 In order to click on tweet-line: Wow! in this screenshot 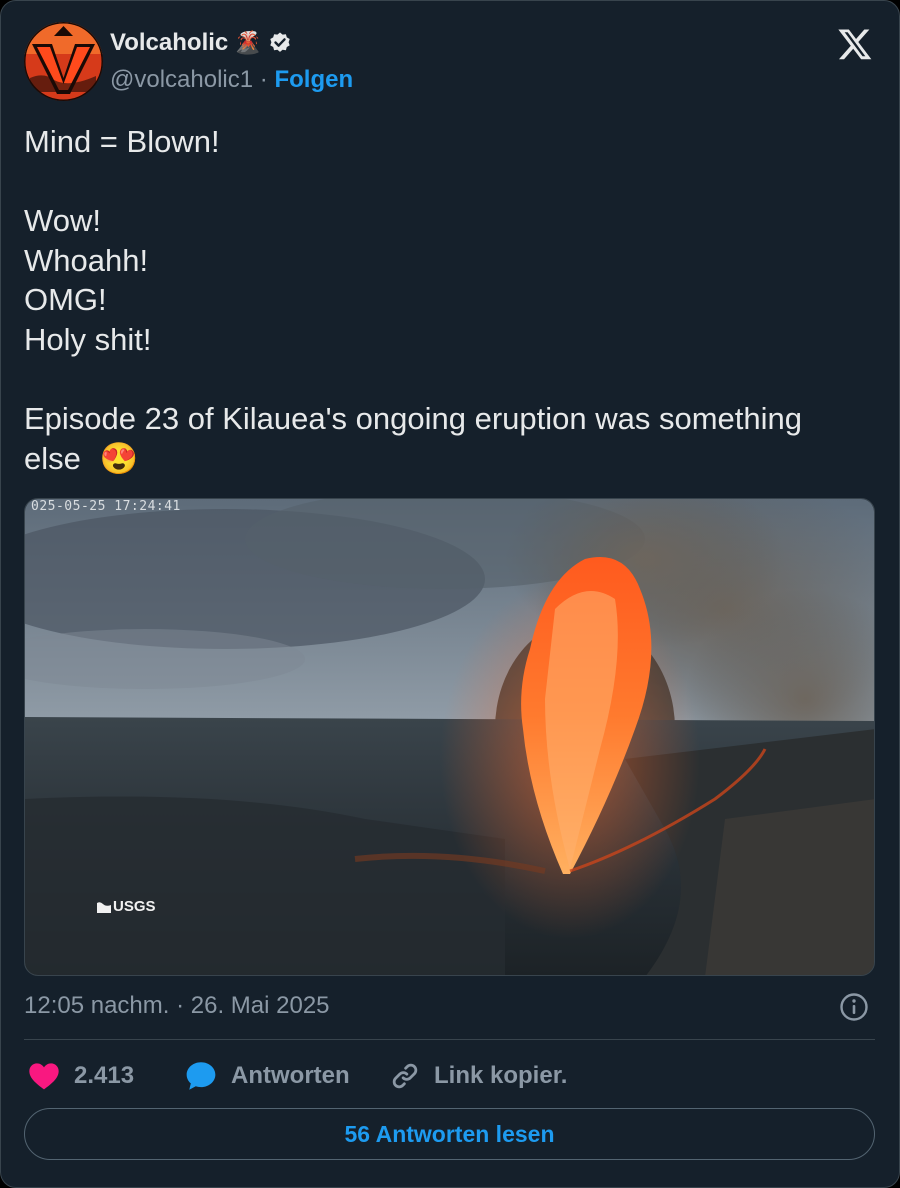, I will do `click(62, 221)`.